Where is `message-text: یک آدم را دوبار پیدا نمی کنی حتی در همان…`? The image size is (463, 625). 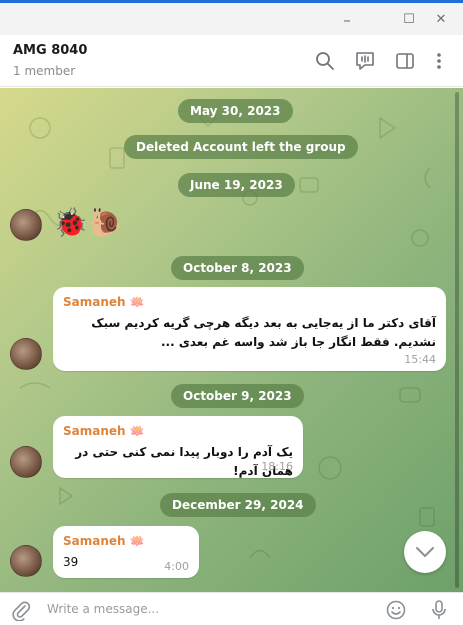
message-text: یک آدم را دوبار پیدا نمی کنی حتی در همان… is located at coordinates (184, 461).